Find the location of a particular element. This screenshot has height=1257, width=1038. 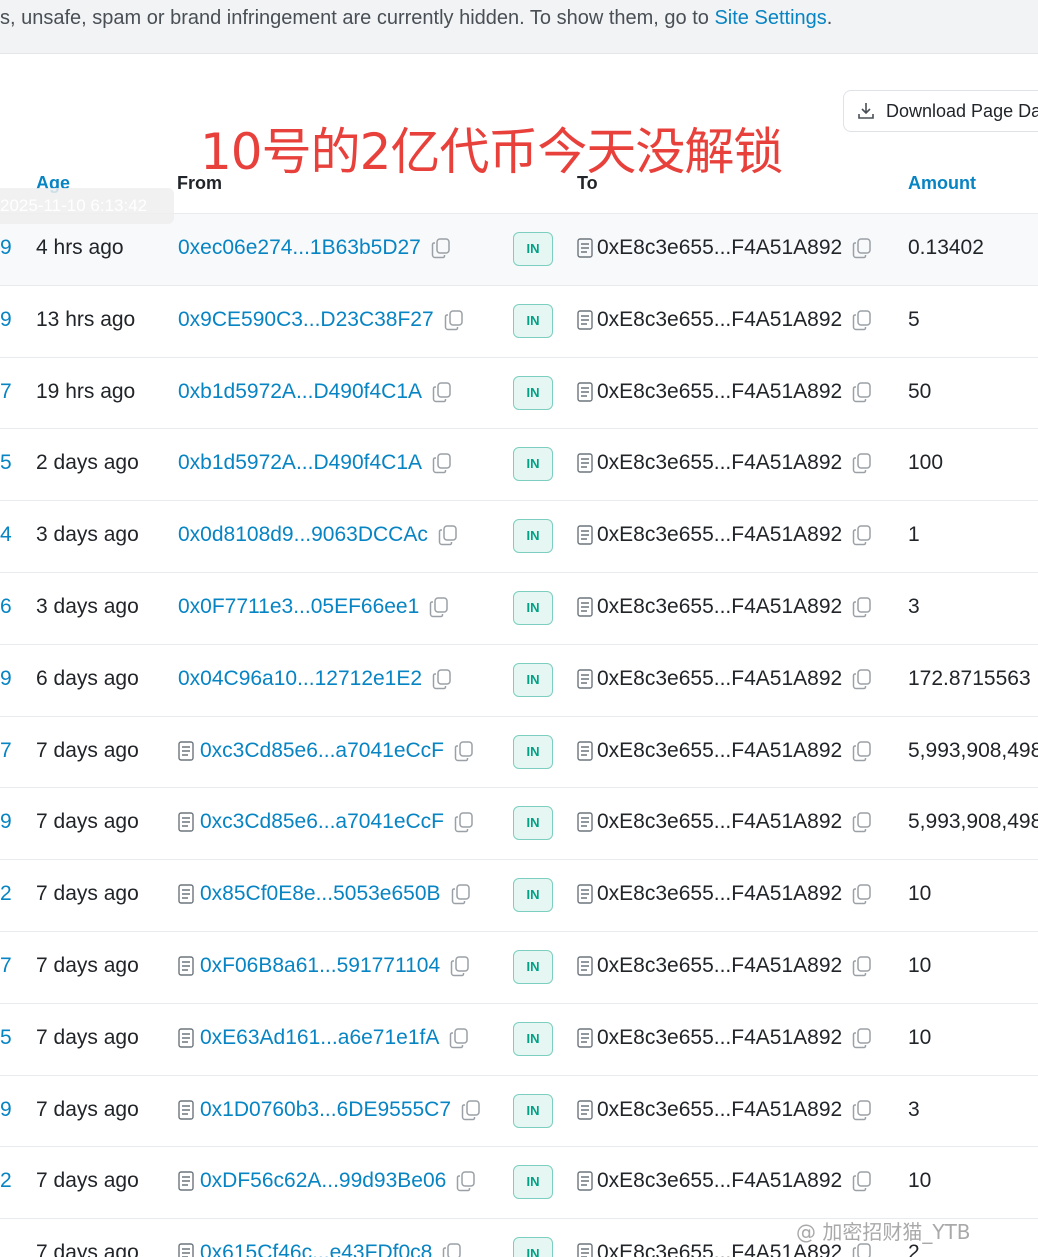

from-address-link: 0x85Cf0E8e...5053e650B is located at coordinates (320, 894).